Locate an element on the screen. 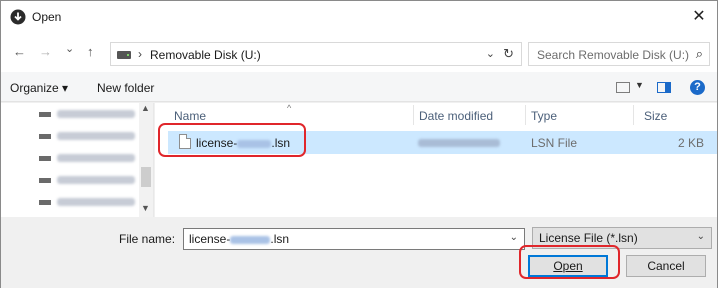  open-dialog-icon is located at coordinates (18, 17).